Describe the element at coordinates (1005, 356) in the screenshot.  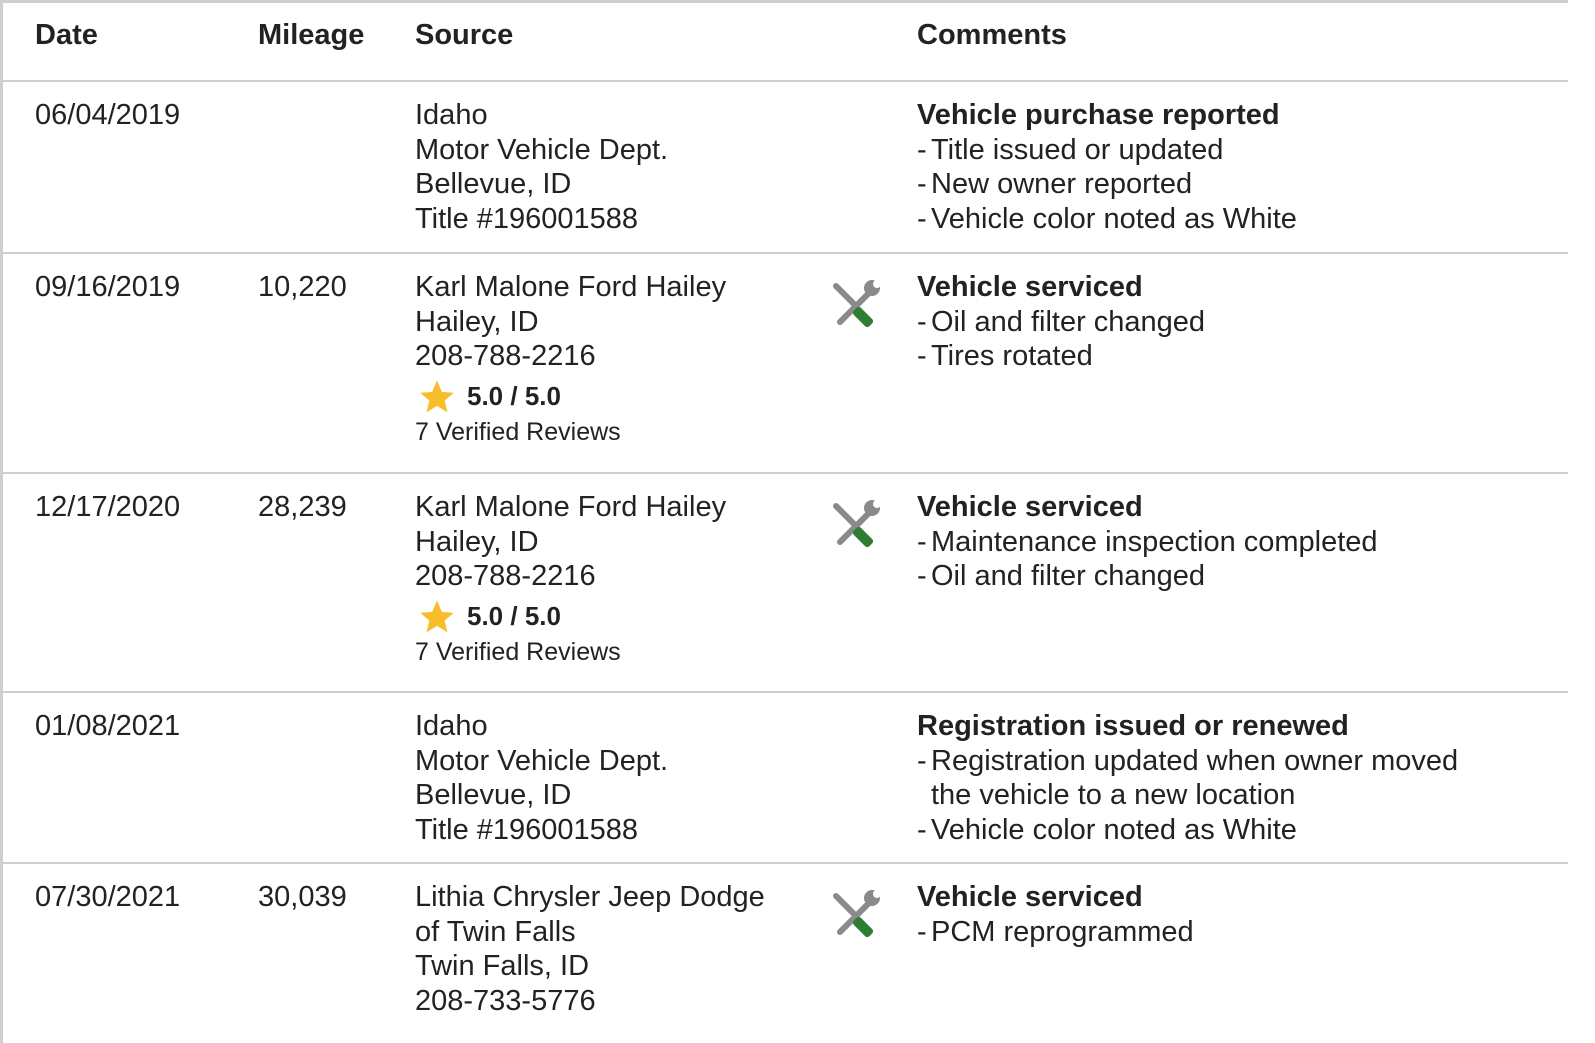
I see `comment-item: - Tires rotated` at that location.